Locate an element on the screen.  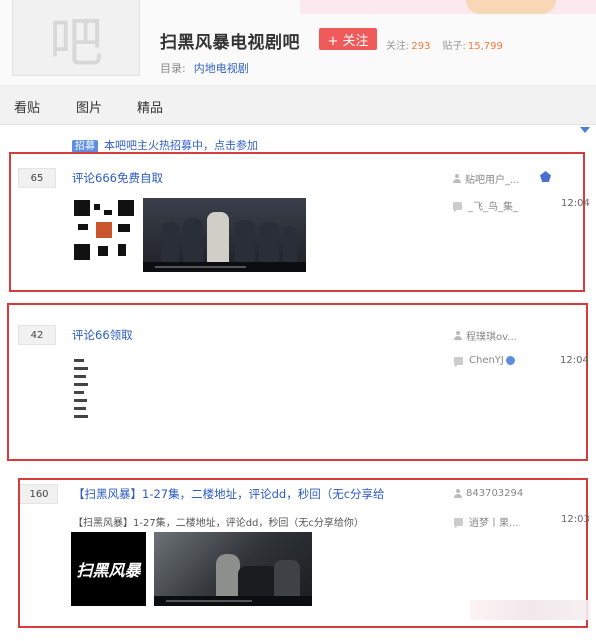
followers-label: 关注: is located at coordinates (398, 46).